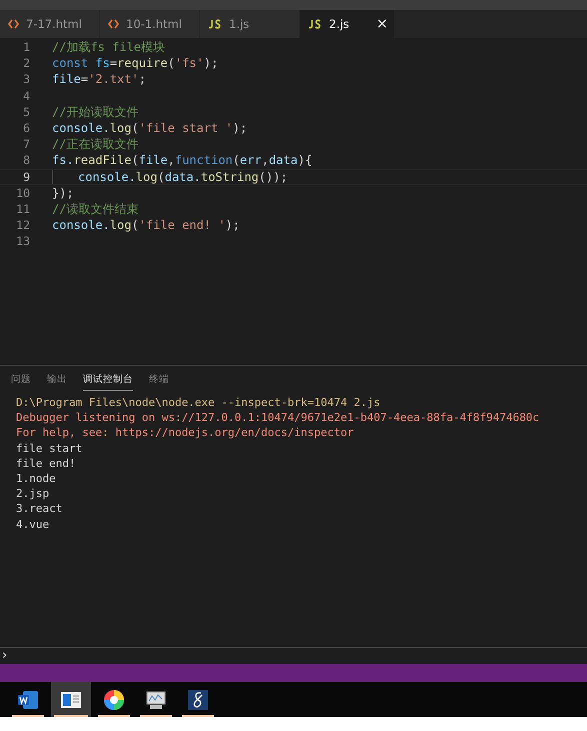  Describe the element at coordinates (26, 79) in the screenshot. I see `line-number: 3` at that location.